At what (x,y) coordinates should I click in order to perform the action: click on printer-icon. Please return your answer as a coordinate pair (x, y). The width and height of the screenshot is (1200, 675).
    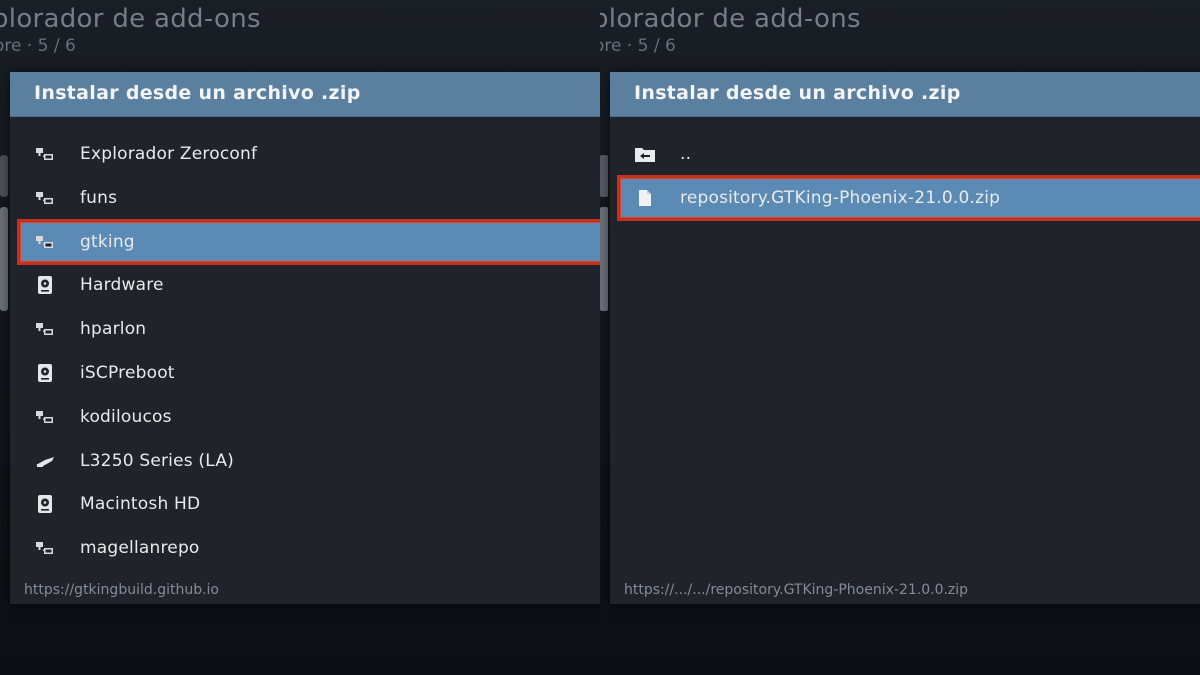
    Looking at the image, I should click on (45, 461).